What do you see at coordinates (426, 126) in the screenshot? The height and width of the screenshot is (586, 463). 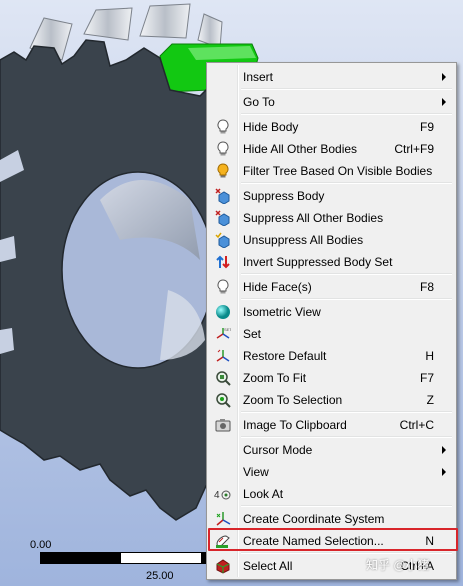 I see `menu-item-shortcut: F9` at bounding box center [426, 126].